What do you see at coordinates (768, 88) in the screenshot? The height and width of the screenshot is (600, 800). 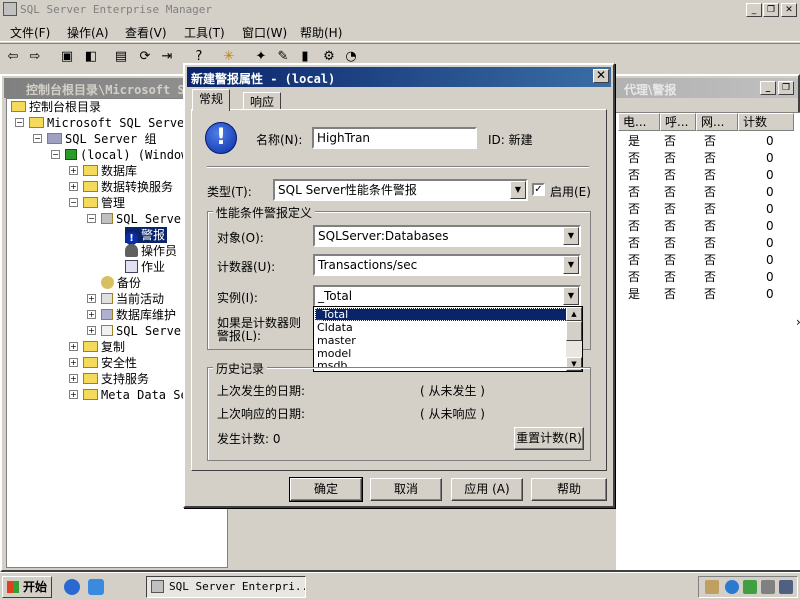 I see `child-minimize-button: _` at bounding box center [768, 88].